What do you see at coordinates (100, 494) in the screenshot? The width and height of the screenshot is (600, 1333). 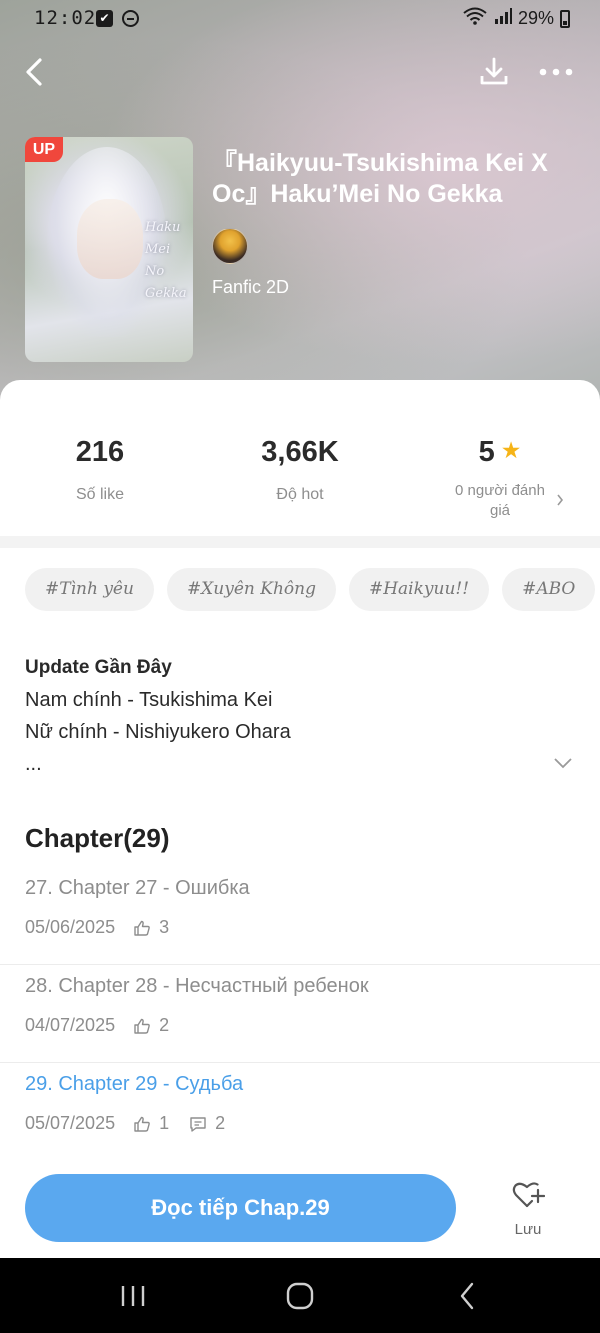 I see `likes-label: Số like` at bounding box center [100, 494].